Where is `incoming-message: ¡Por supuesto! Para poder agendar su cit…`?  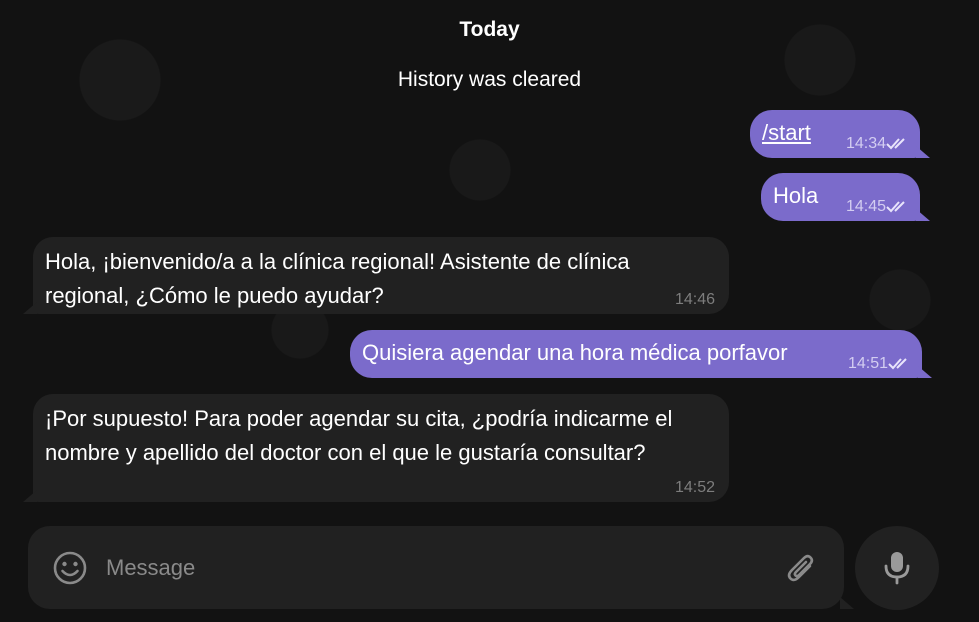 incoming-message: ¡Por supuesto! Para poder agendar su cit… is located at coordinates (376, 448).